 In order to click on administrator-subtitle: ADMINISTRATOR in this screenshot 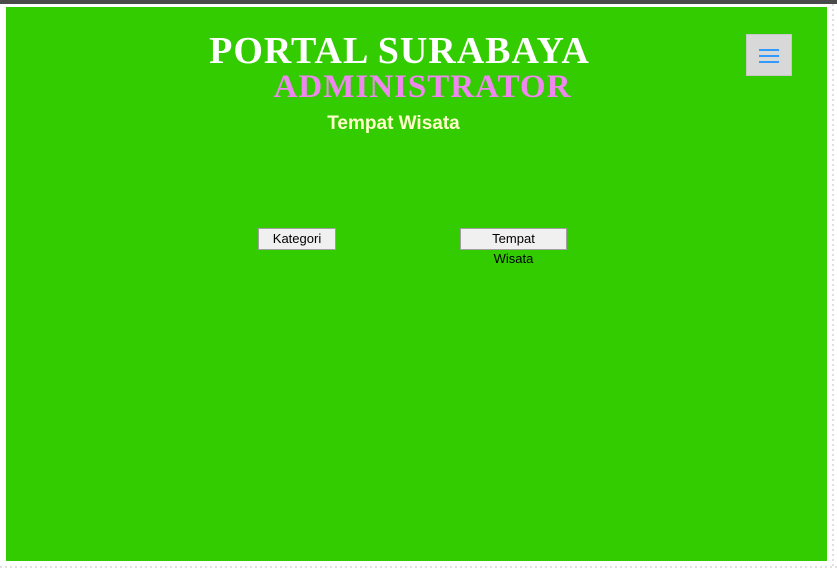, I will do `click(422, 87)`.